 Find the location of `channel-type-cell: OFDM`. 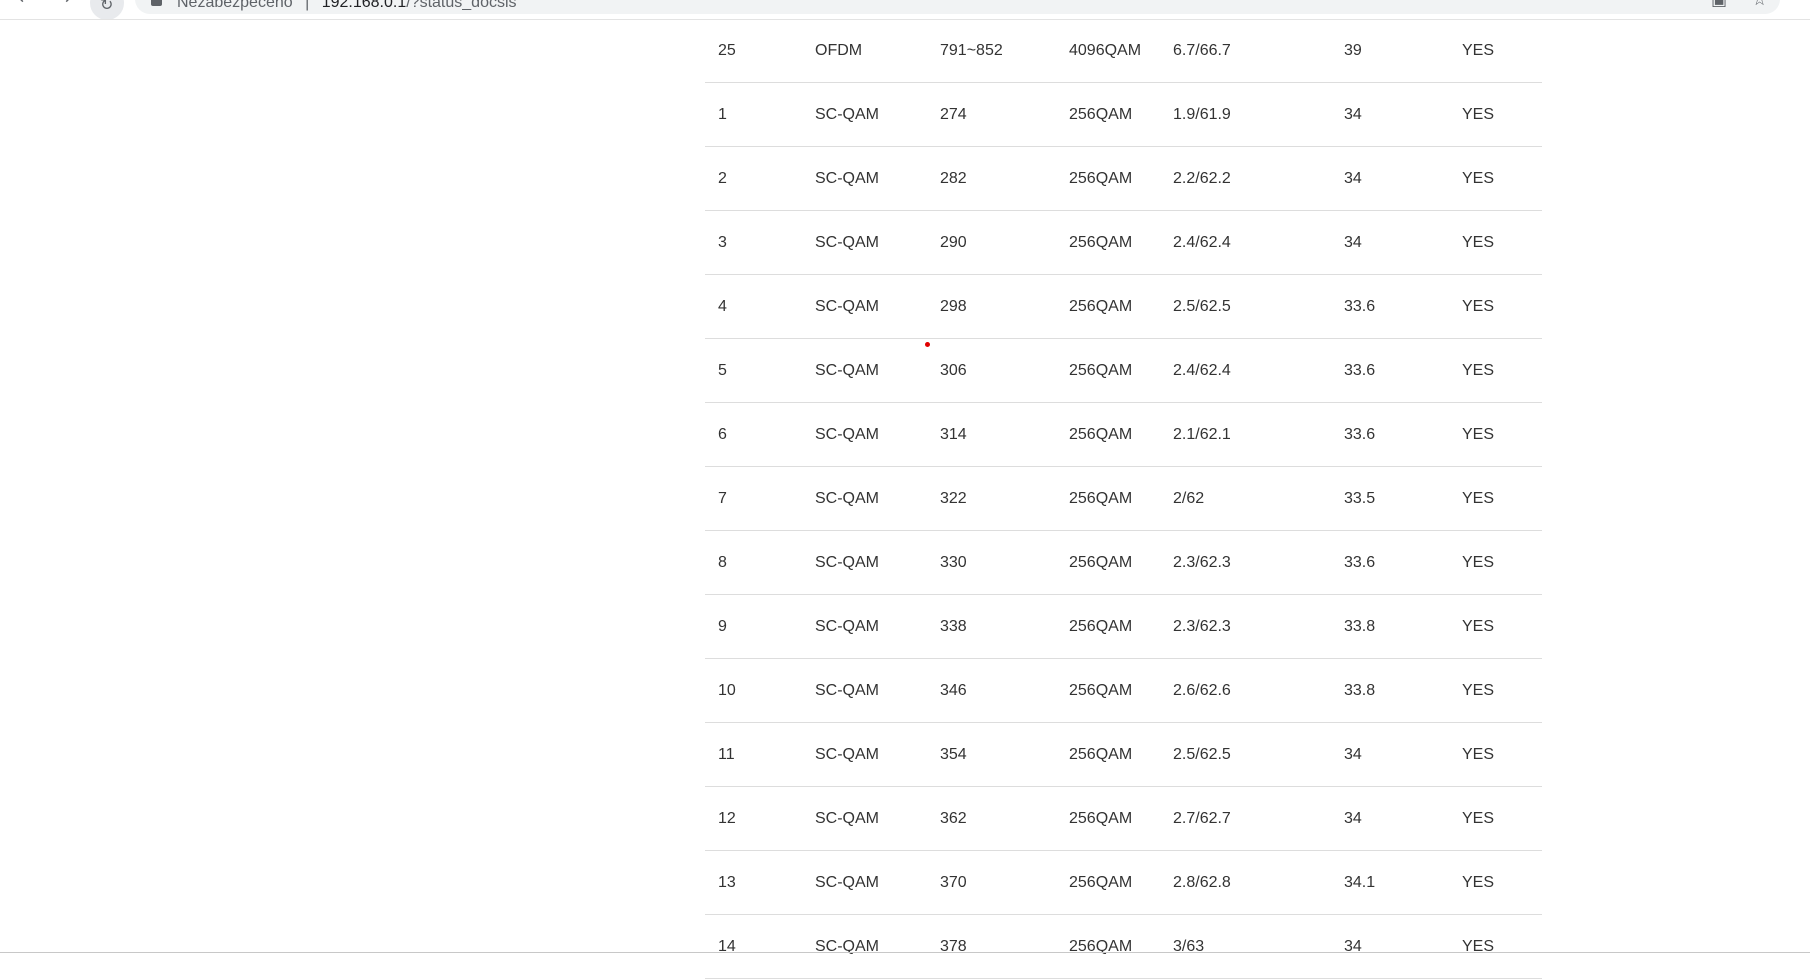

channel-type-cell: OFDM is located at coordinates (864, 51).